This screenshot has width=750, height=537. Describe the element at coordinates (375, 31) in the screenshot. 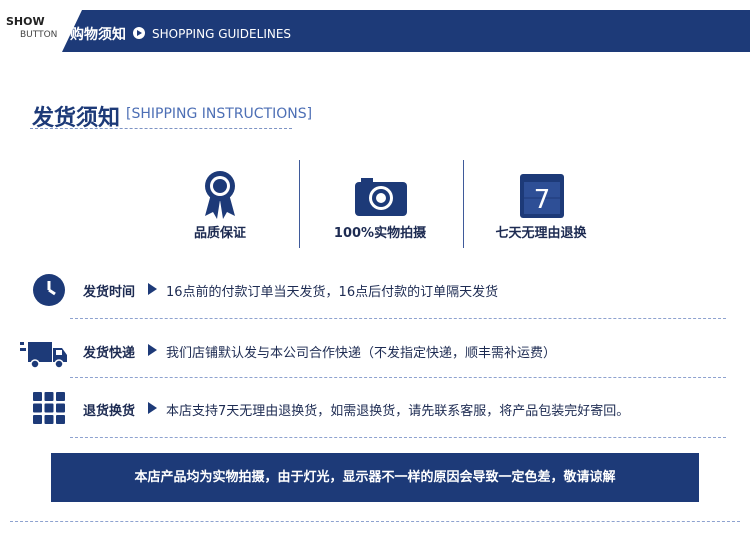

I see `header-bar: SHOW BUTTON 购物须知 SHOPPING GUIDELINES` at that location.